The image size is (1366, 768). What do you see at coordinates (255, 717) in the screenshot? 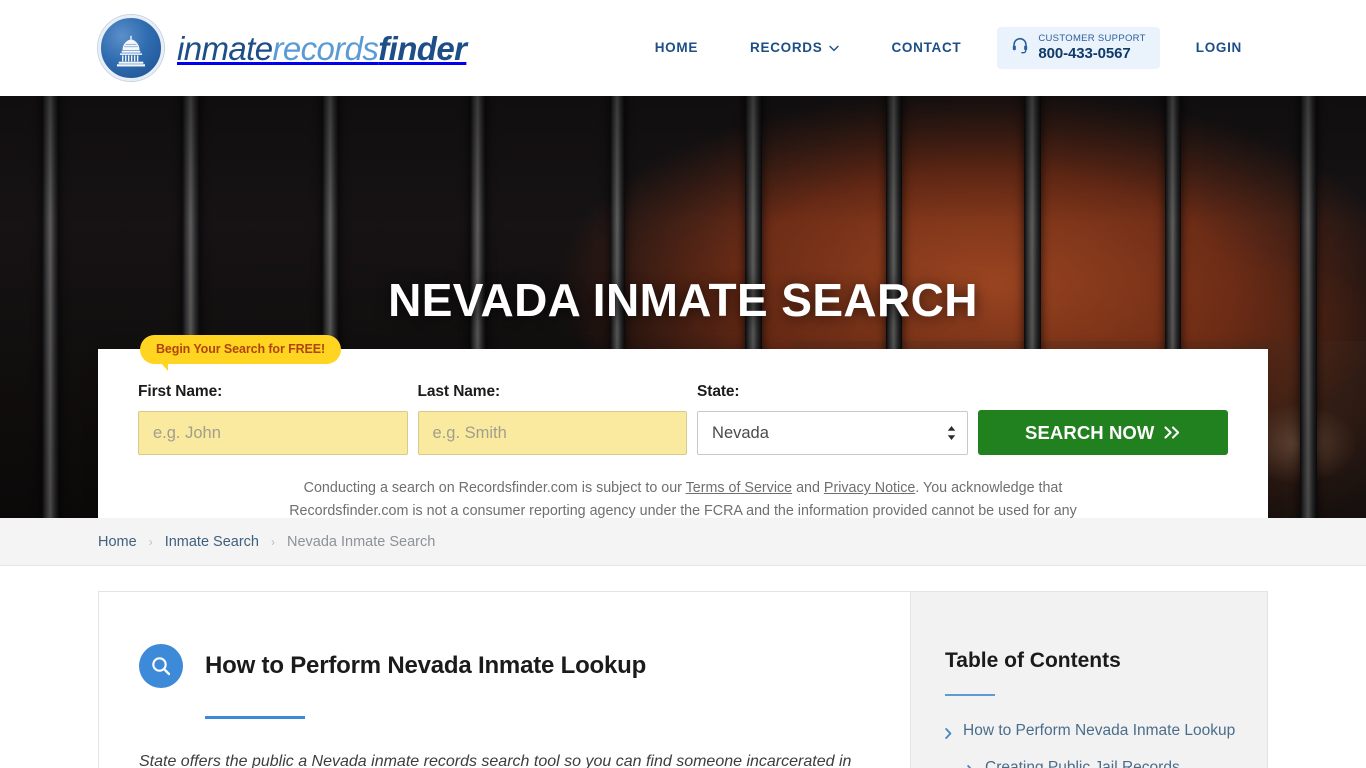
I see `article-title-underline` at bounding box center [255, 717].